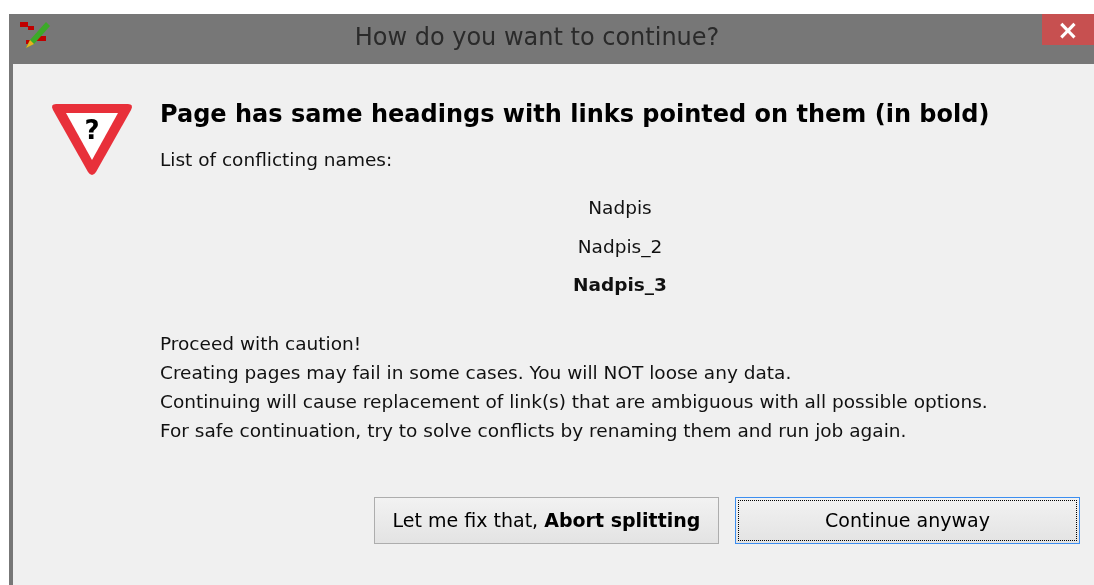 The height and width of the screenshot is (585, 1094). I want to click on conflicting-name: Nadpis_2, so click(620, 247).